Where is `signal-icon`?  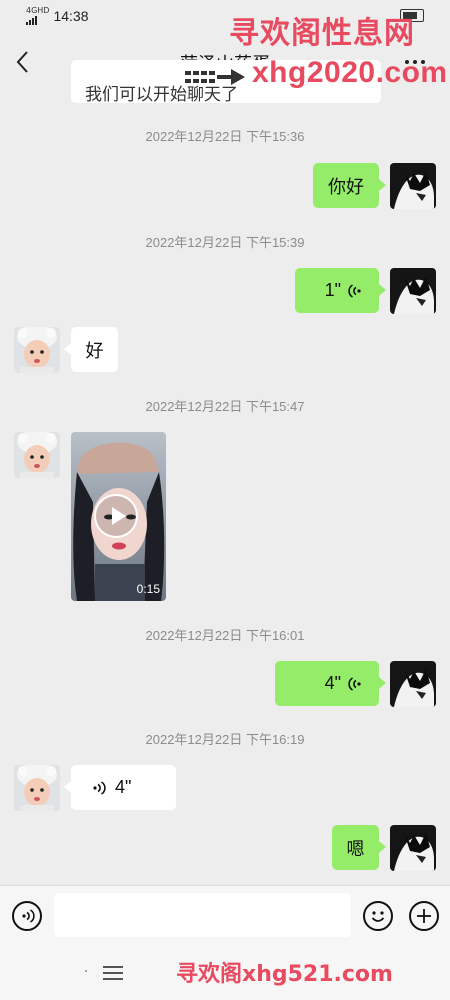 signal-icon is located at coordinates (37, 20).